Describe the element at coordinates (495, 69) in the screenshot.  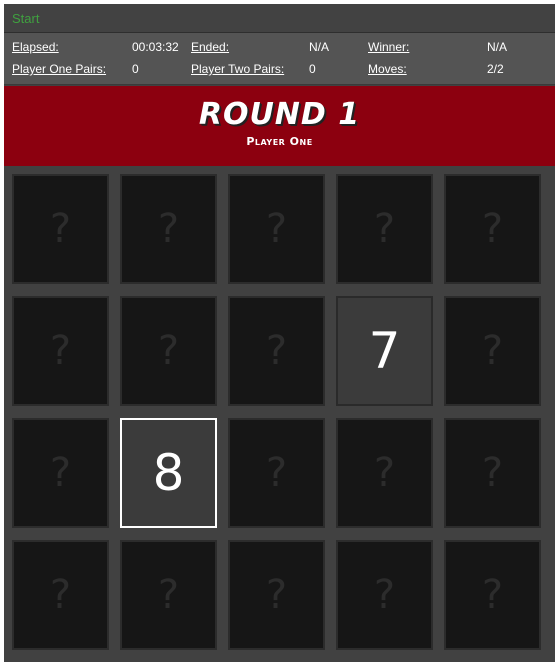
I see `moves-value: 2/2` at that location.